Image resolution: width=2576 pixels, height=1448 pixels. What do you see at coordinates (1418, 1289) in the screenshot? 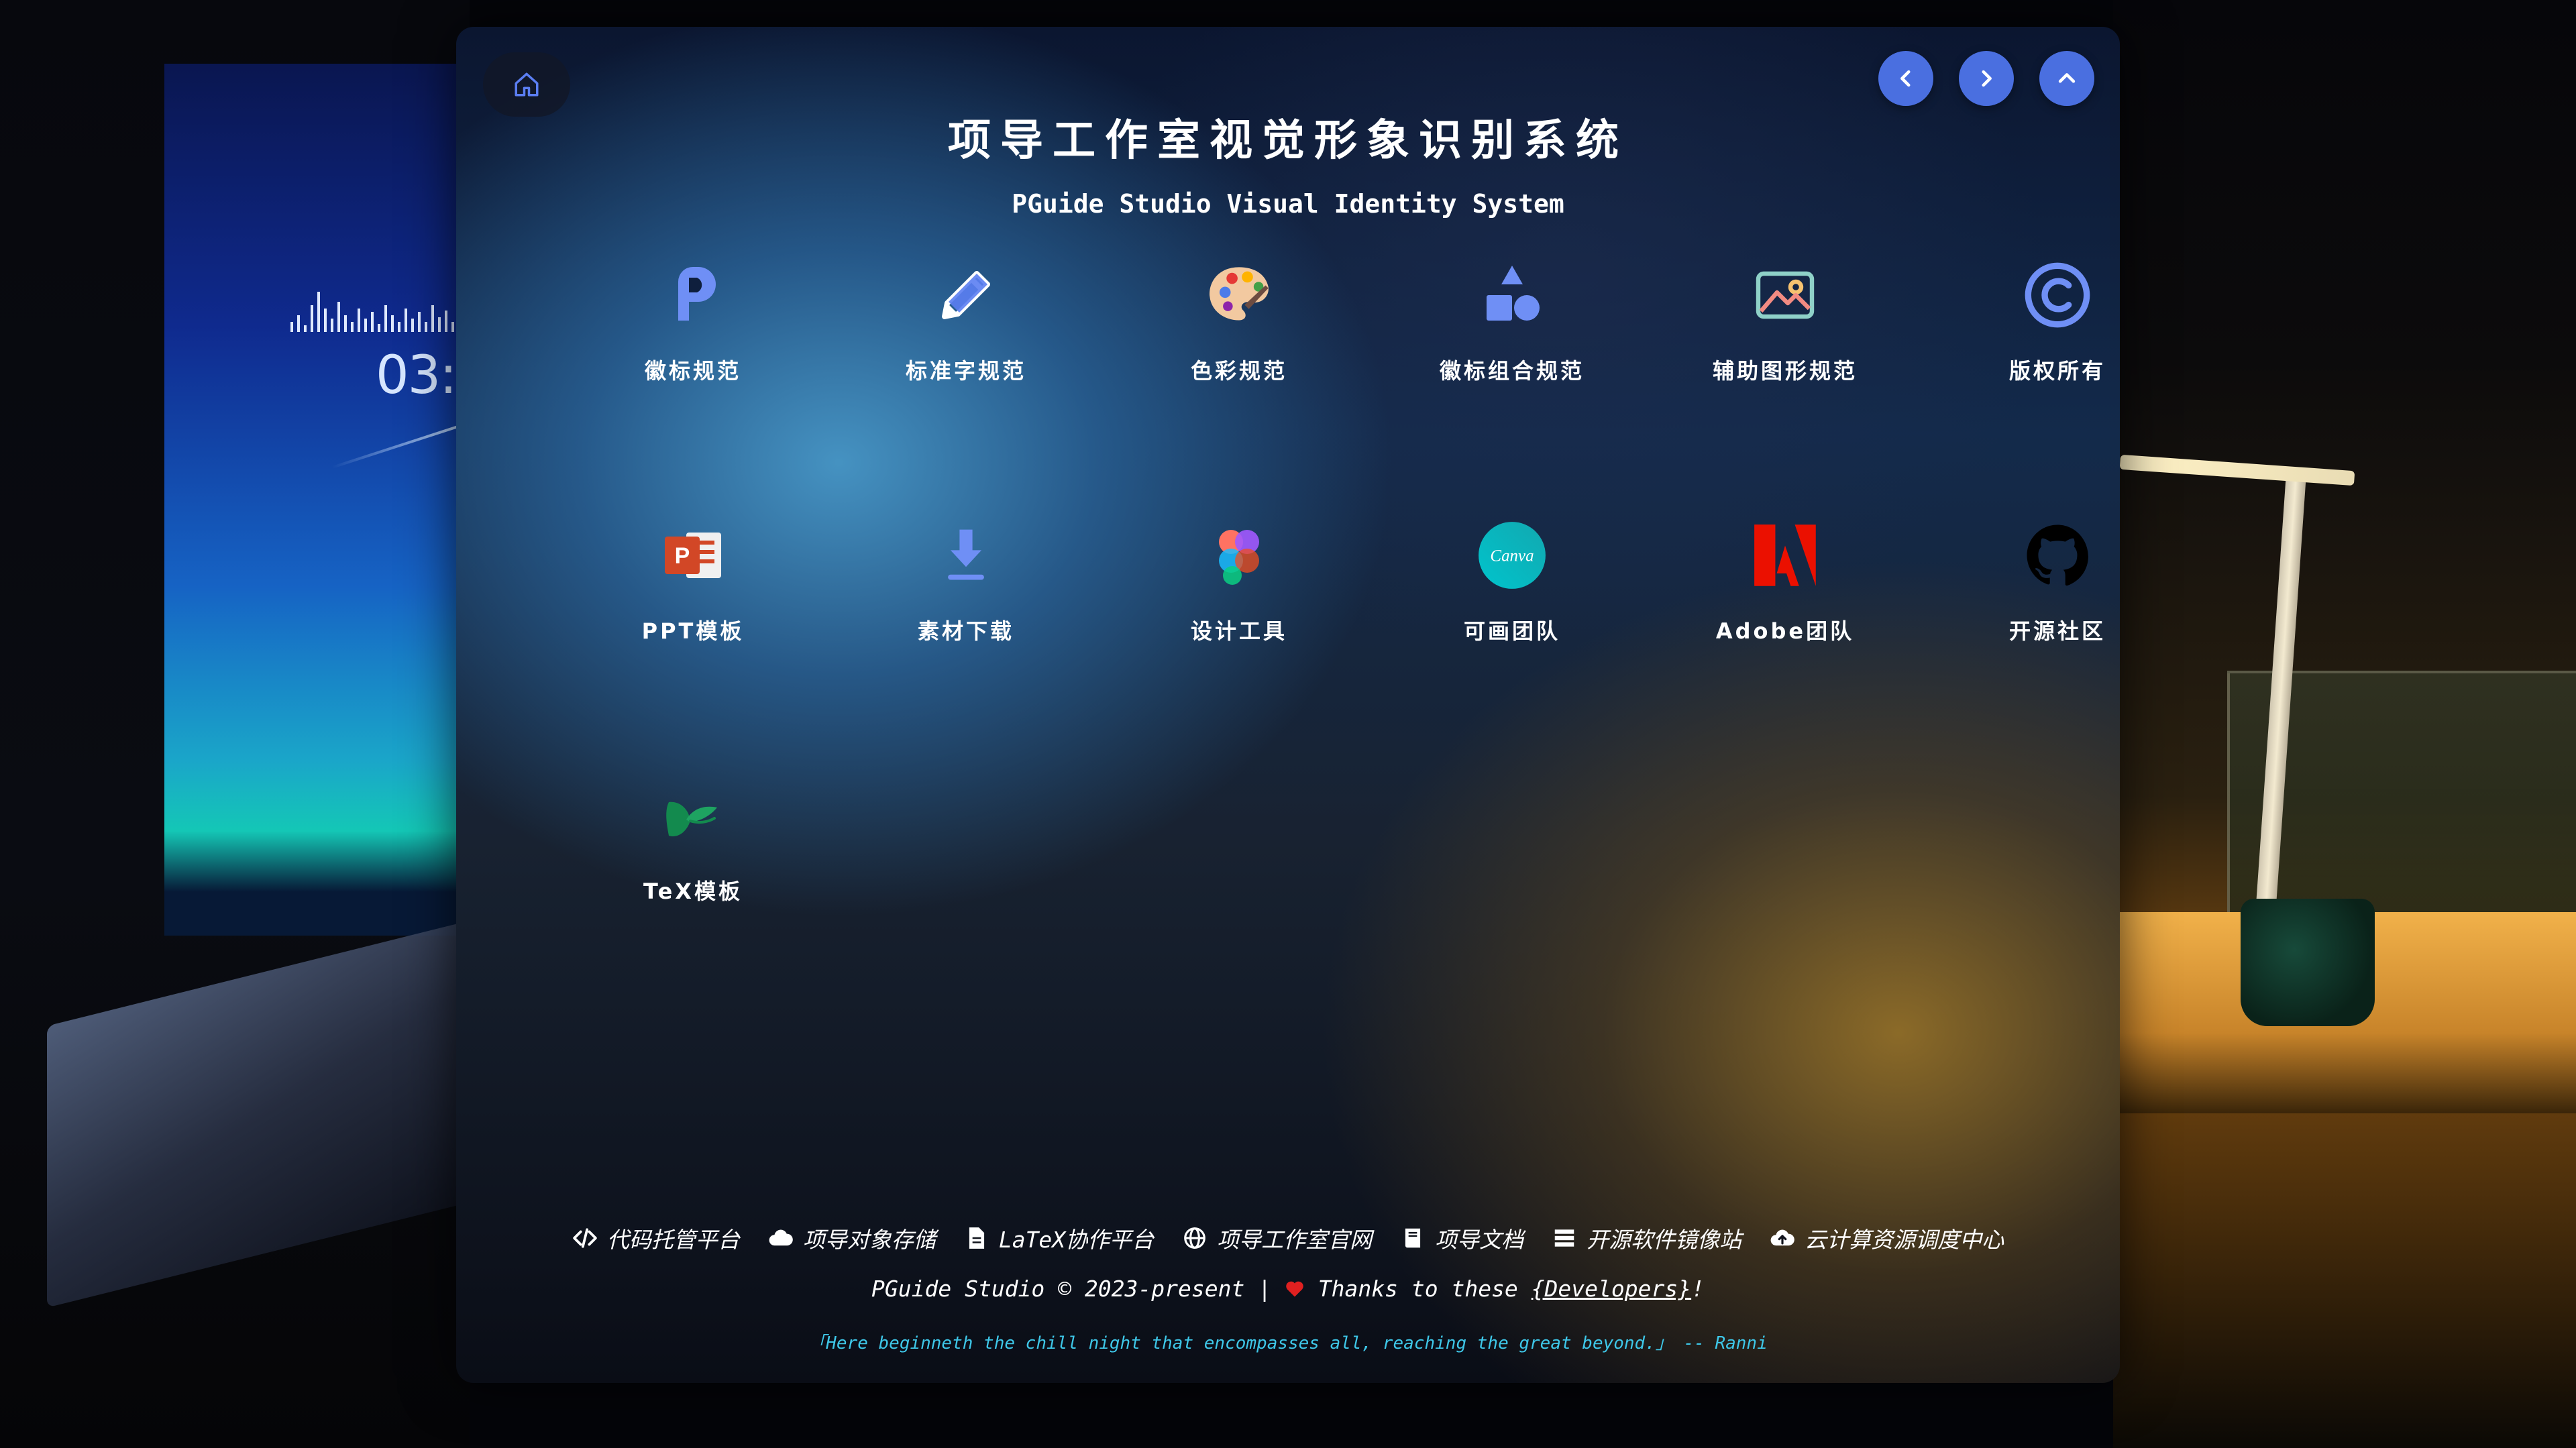
I see `thanks-text: Thanks to these` at bounding box center [1418, 1289].